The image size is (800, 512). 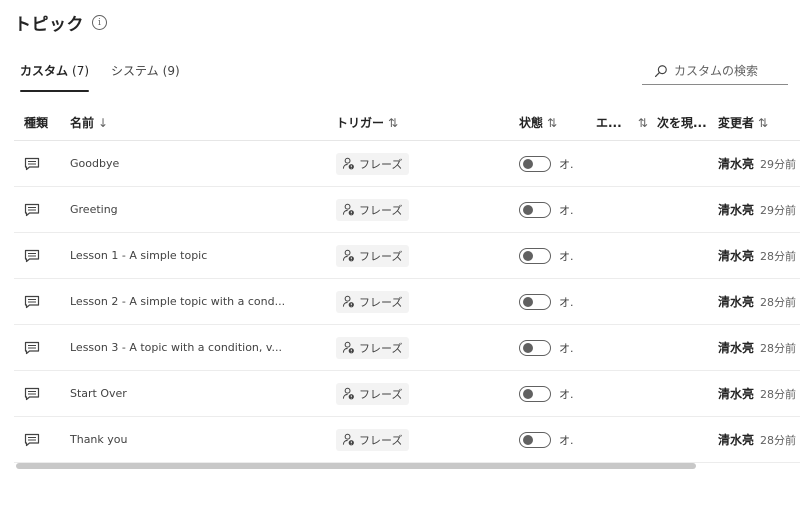 What do you see at coordinates (81, 71) in the screenshot?
I see `tab-custom-count: (7)` at bounding box center [81, 71].